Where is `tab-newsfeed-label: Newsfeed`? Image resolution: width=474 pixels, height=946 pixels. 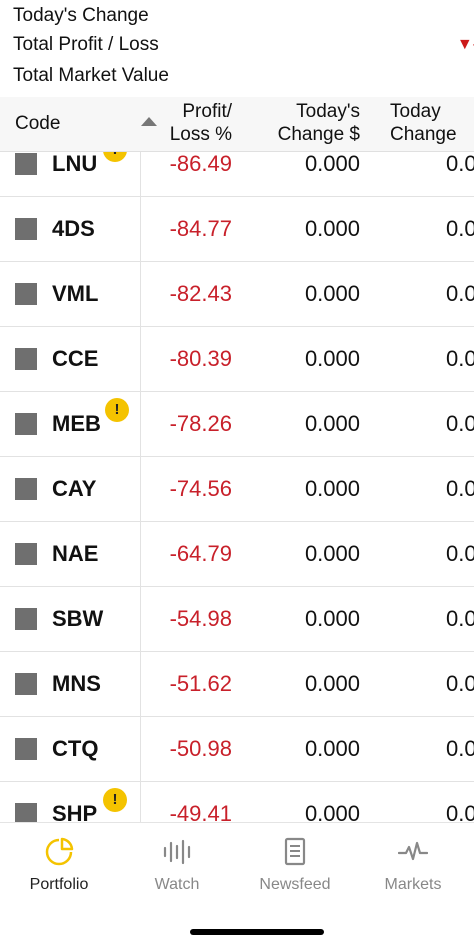
tab-newsfeed-label: Newsfeed is located at coordinates (295, 884).